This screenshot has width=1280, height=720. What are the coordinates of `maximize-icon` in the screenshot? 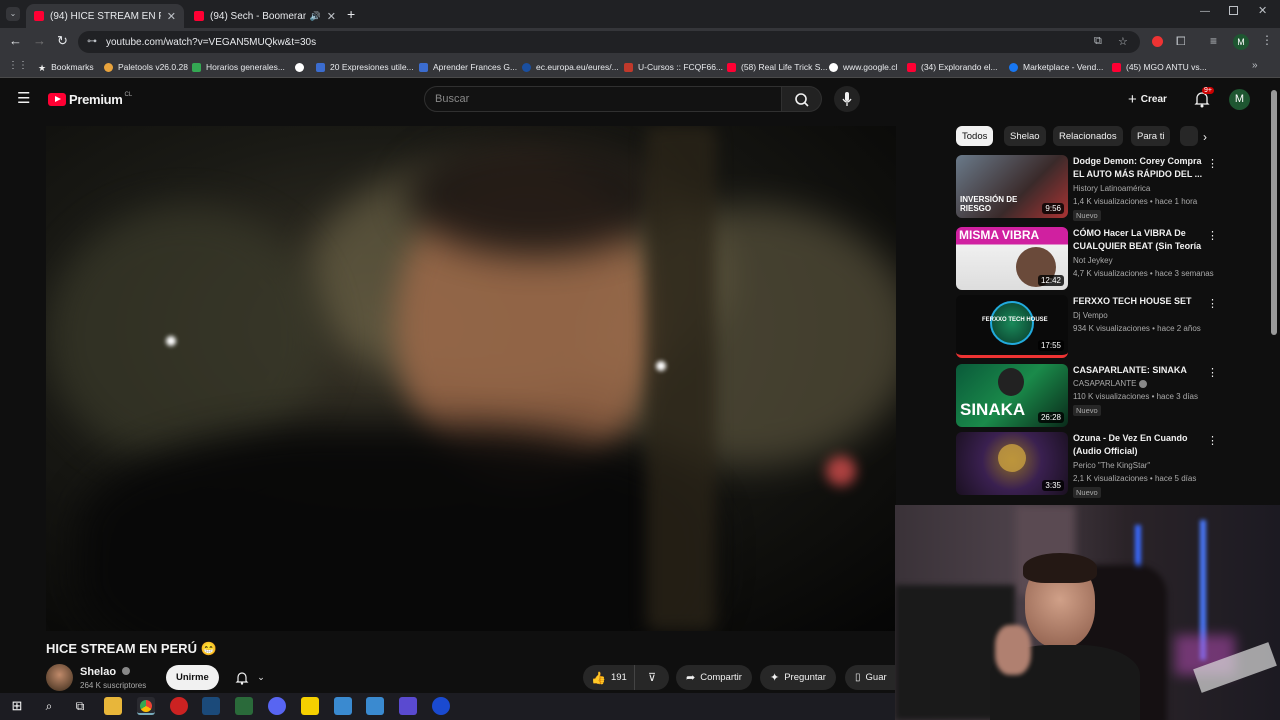 It's located at (1233, 10).